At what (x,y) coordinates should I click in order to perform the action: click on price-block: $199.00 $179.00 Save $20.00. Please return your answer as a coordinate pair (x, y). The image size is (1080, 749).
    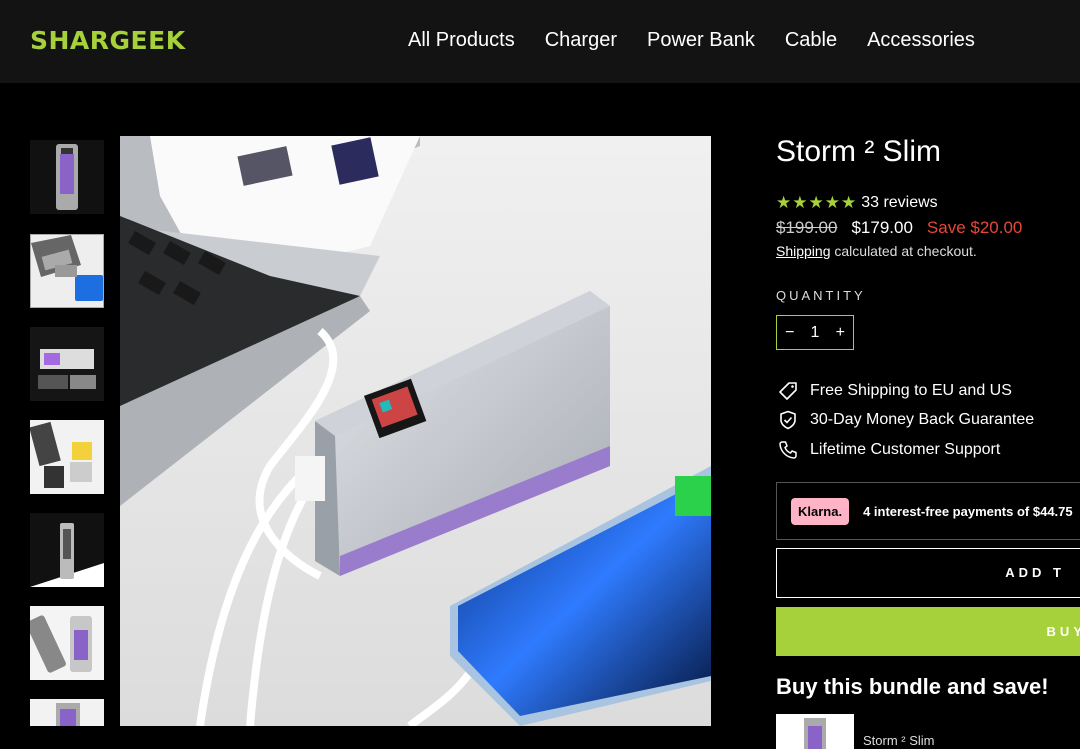
    Looking at the image, I should click on (899, 228).